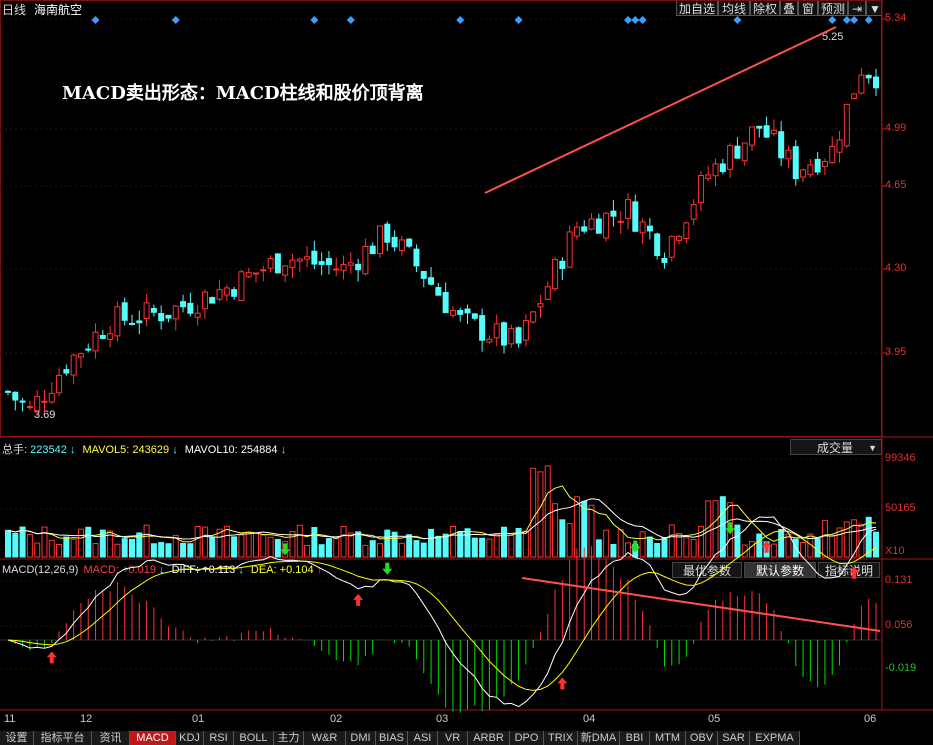 The width and height of the screenshot is (933, 745). I want to click on indicator-selector-label: 成交量, so click(835, 448).